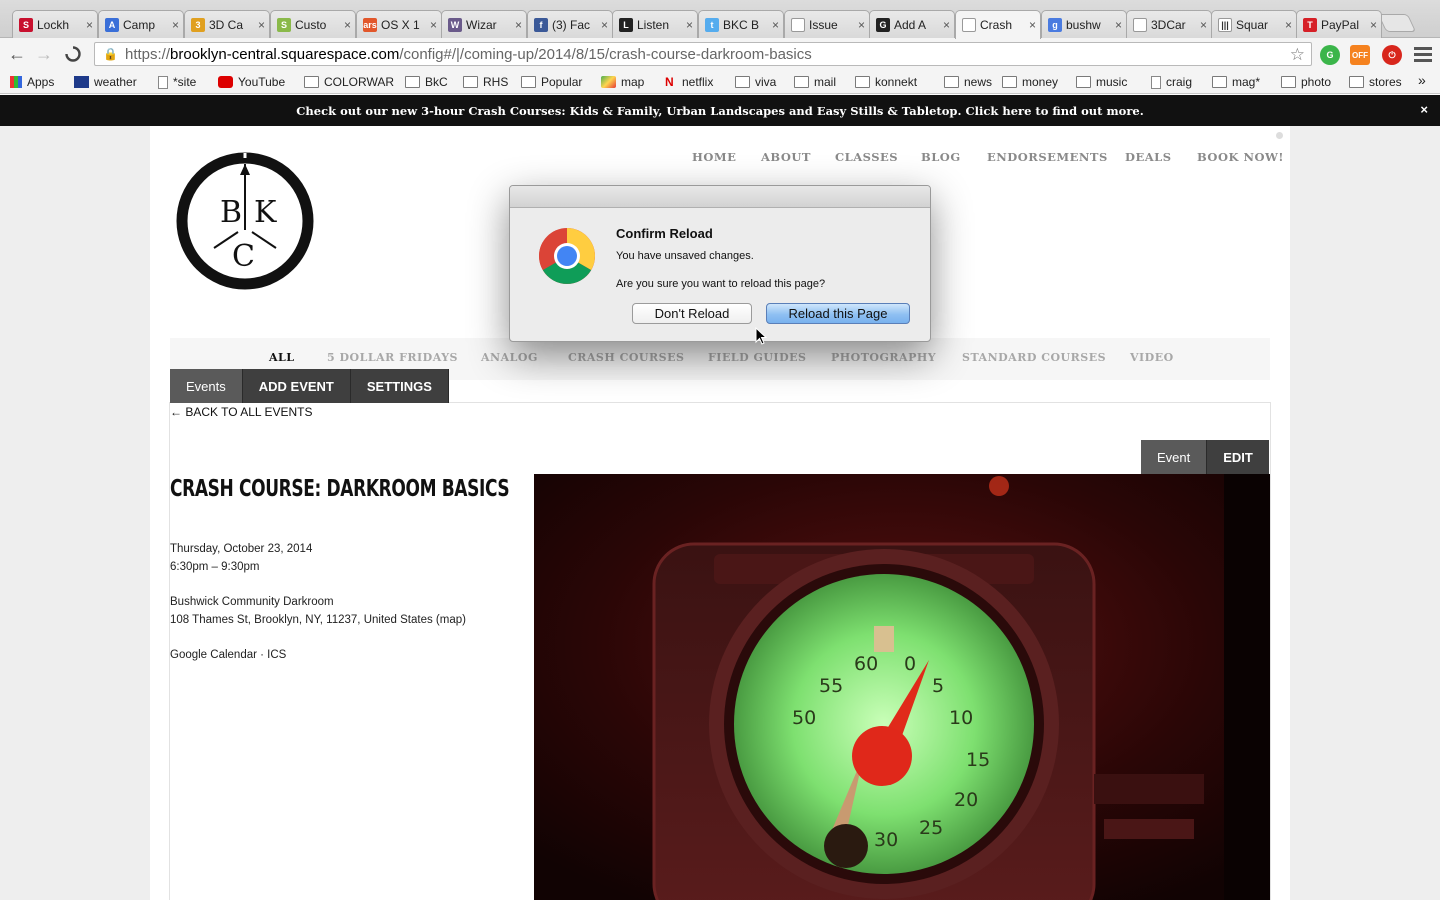 Image resolution: width=1440 pixels, height=900 pixels. I want to click on category-video: VIDEO, so click(1152, 357).